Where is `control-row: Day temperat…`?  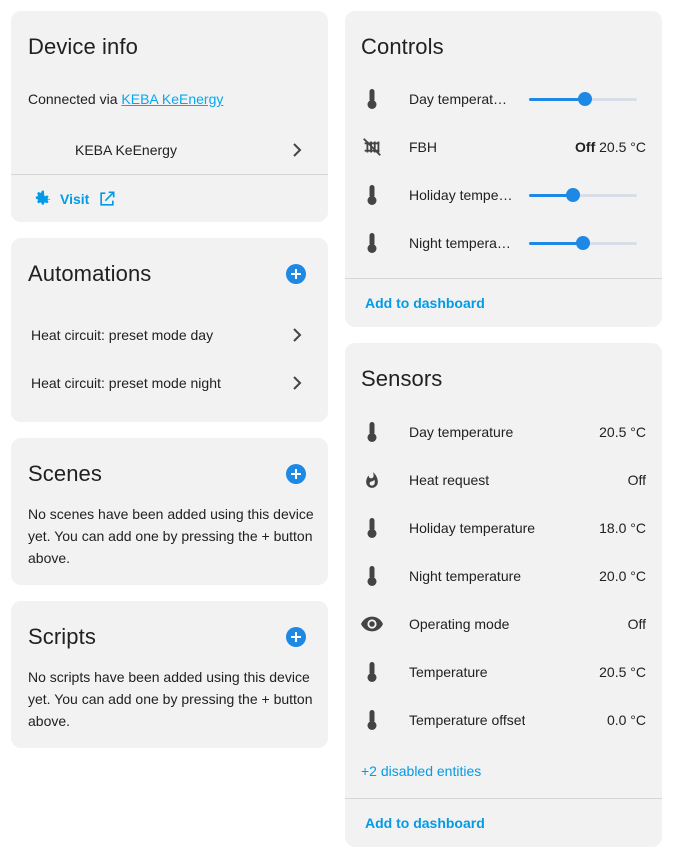 control-row: Day temperat… is located at coordinates (503, 99).